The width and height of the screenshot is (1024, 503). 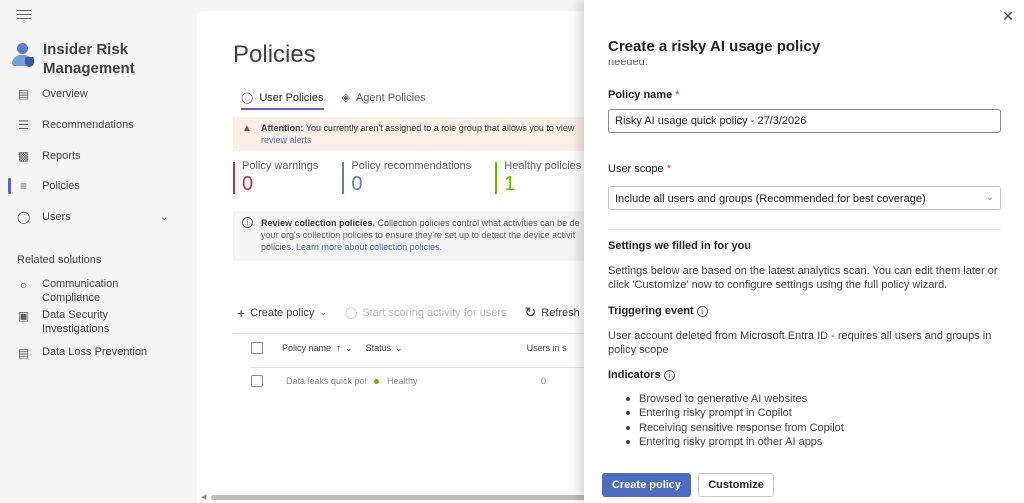 What do you see at coordinates (248, 184) in the screenshot?
I see `metric-value: 0` at bounding box center [248, 184].